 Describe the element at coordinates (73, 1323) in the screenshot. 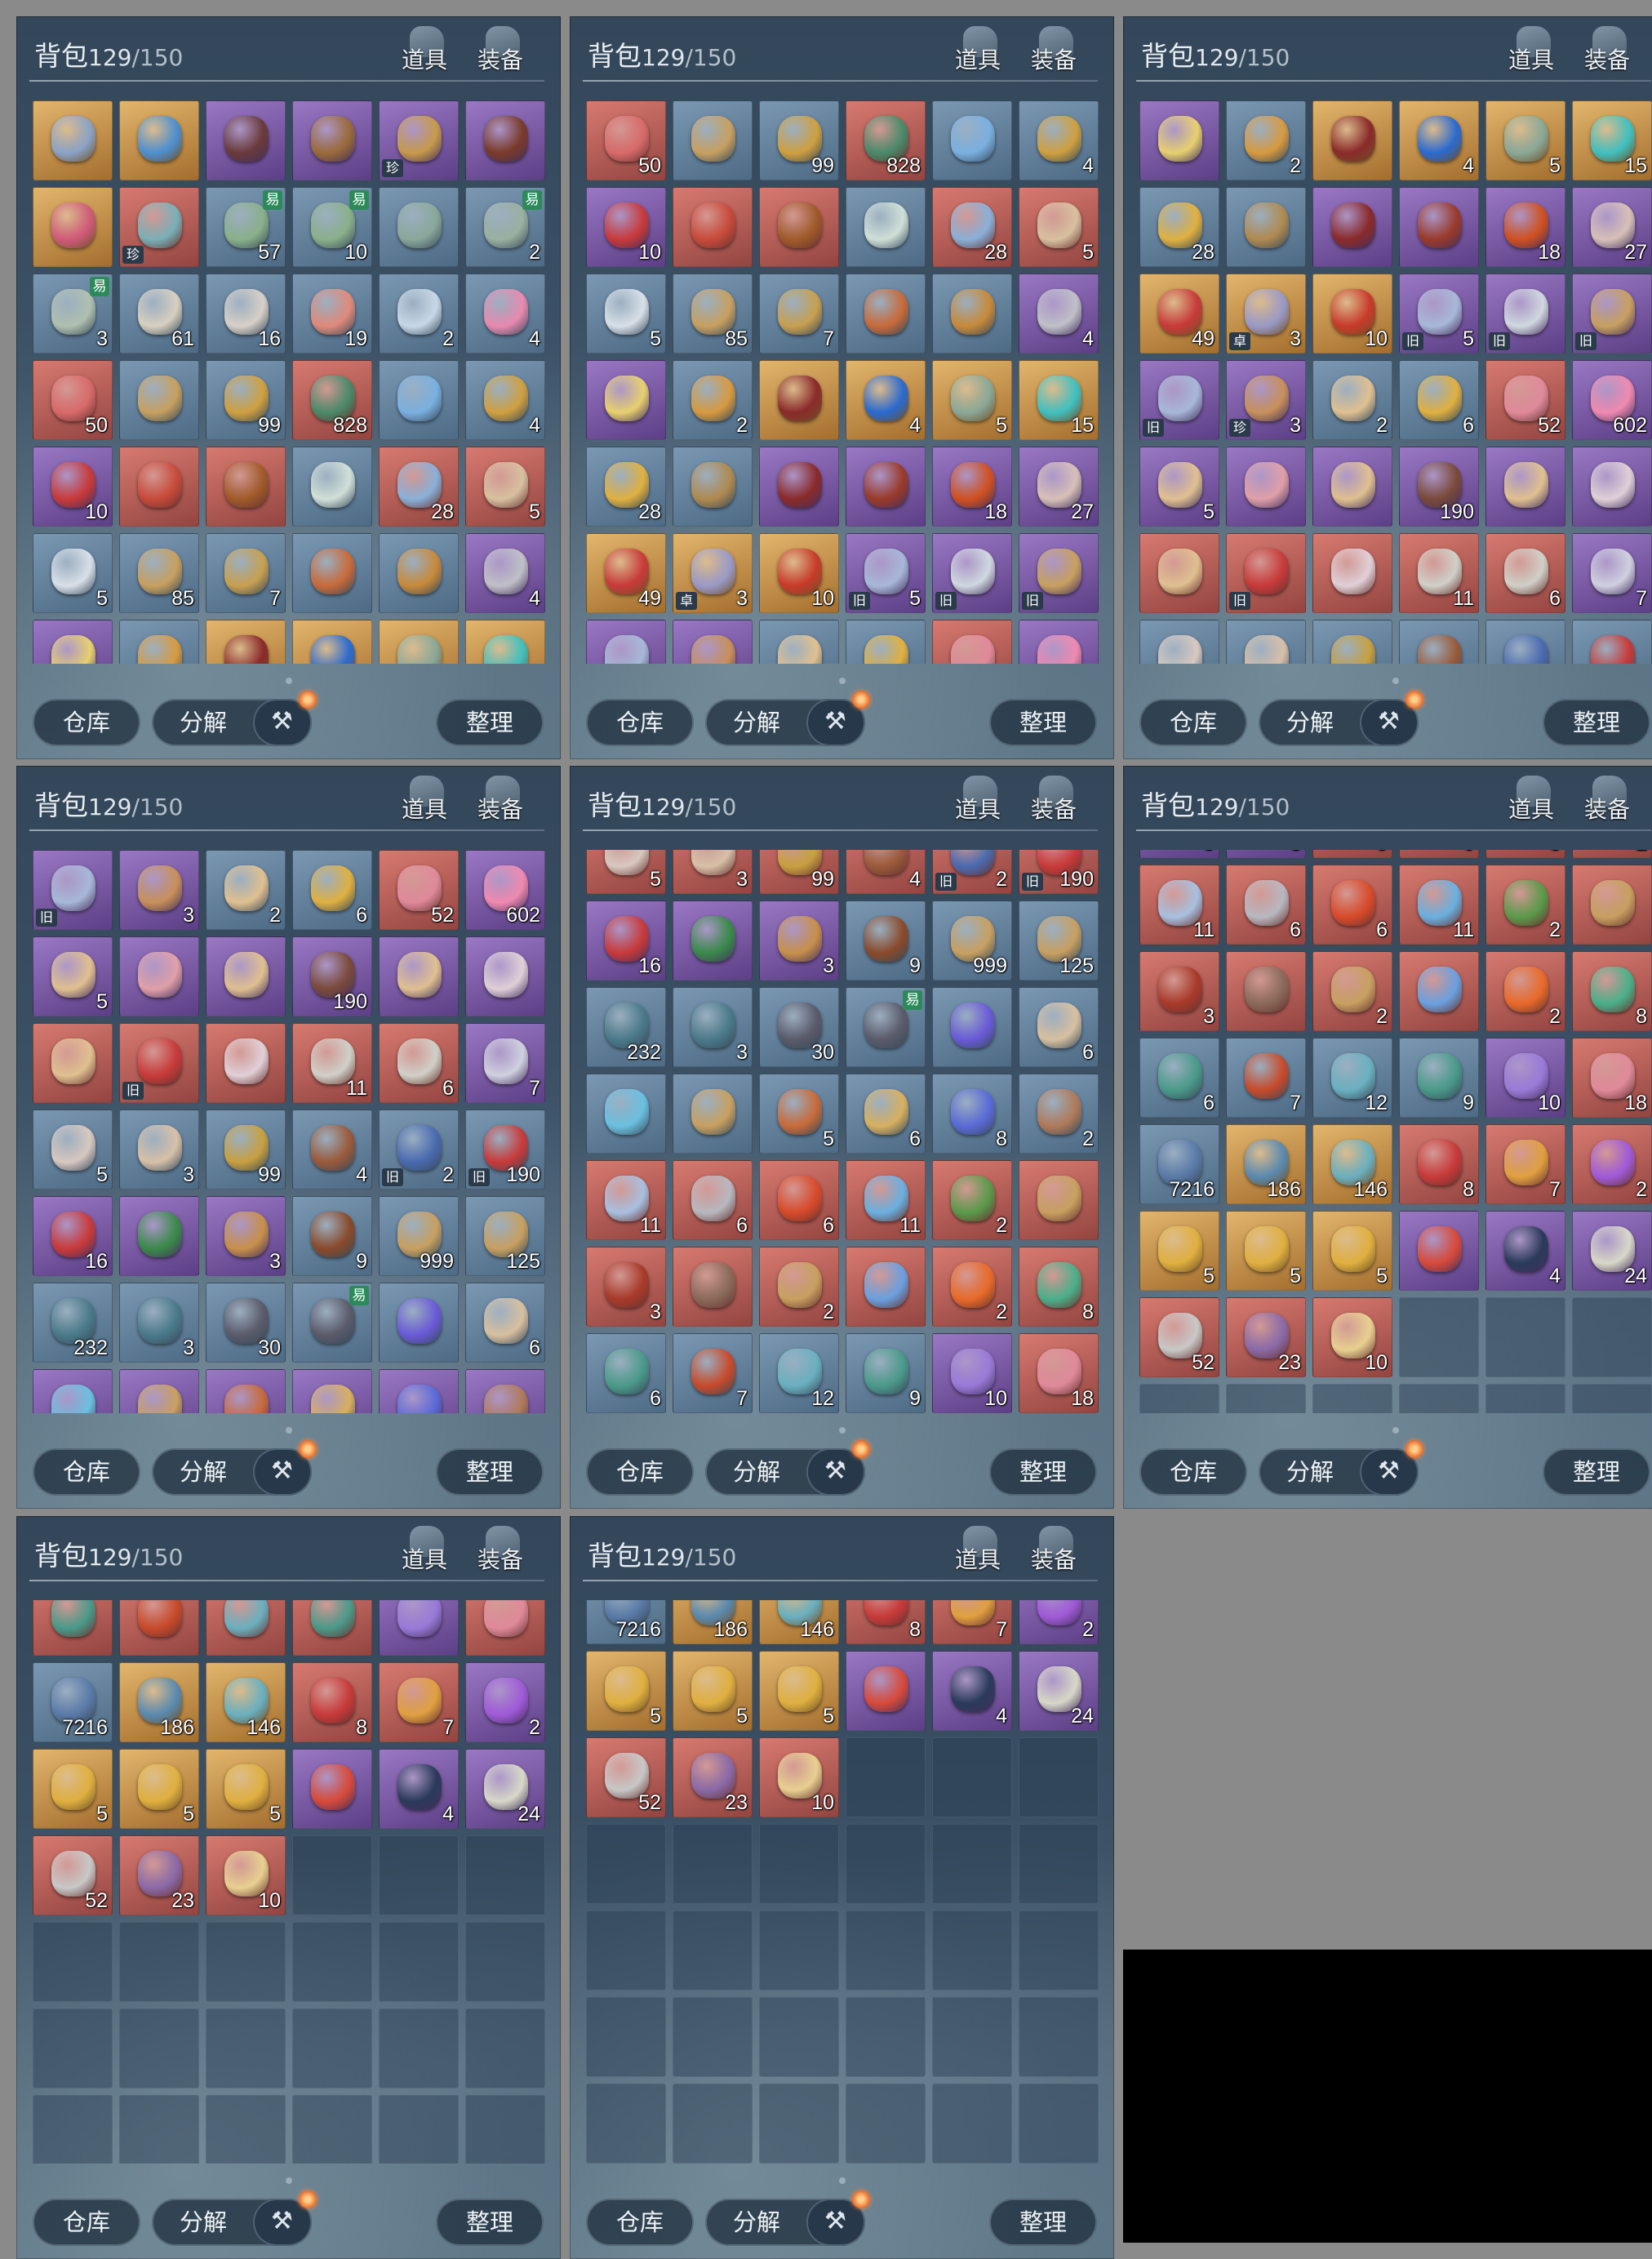

I see `inventory-slot: 232` at that location.